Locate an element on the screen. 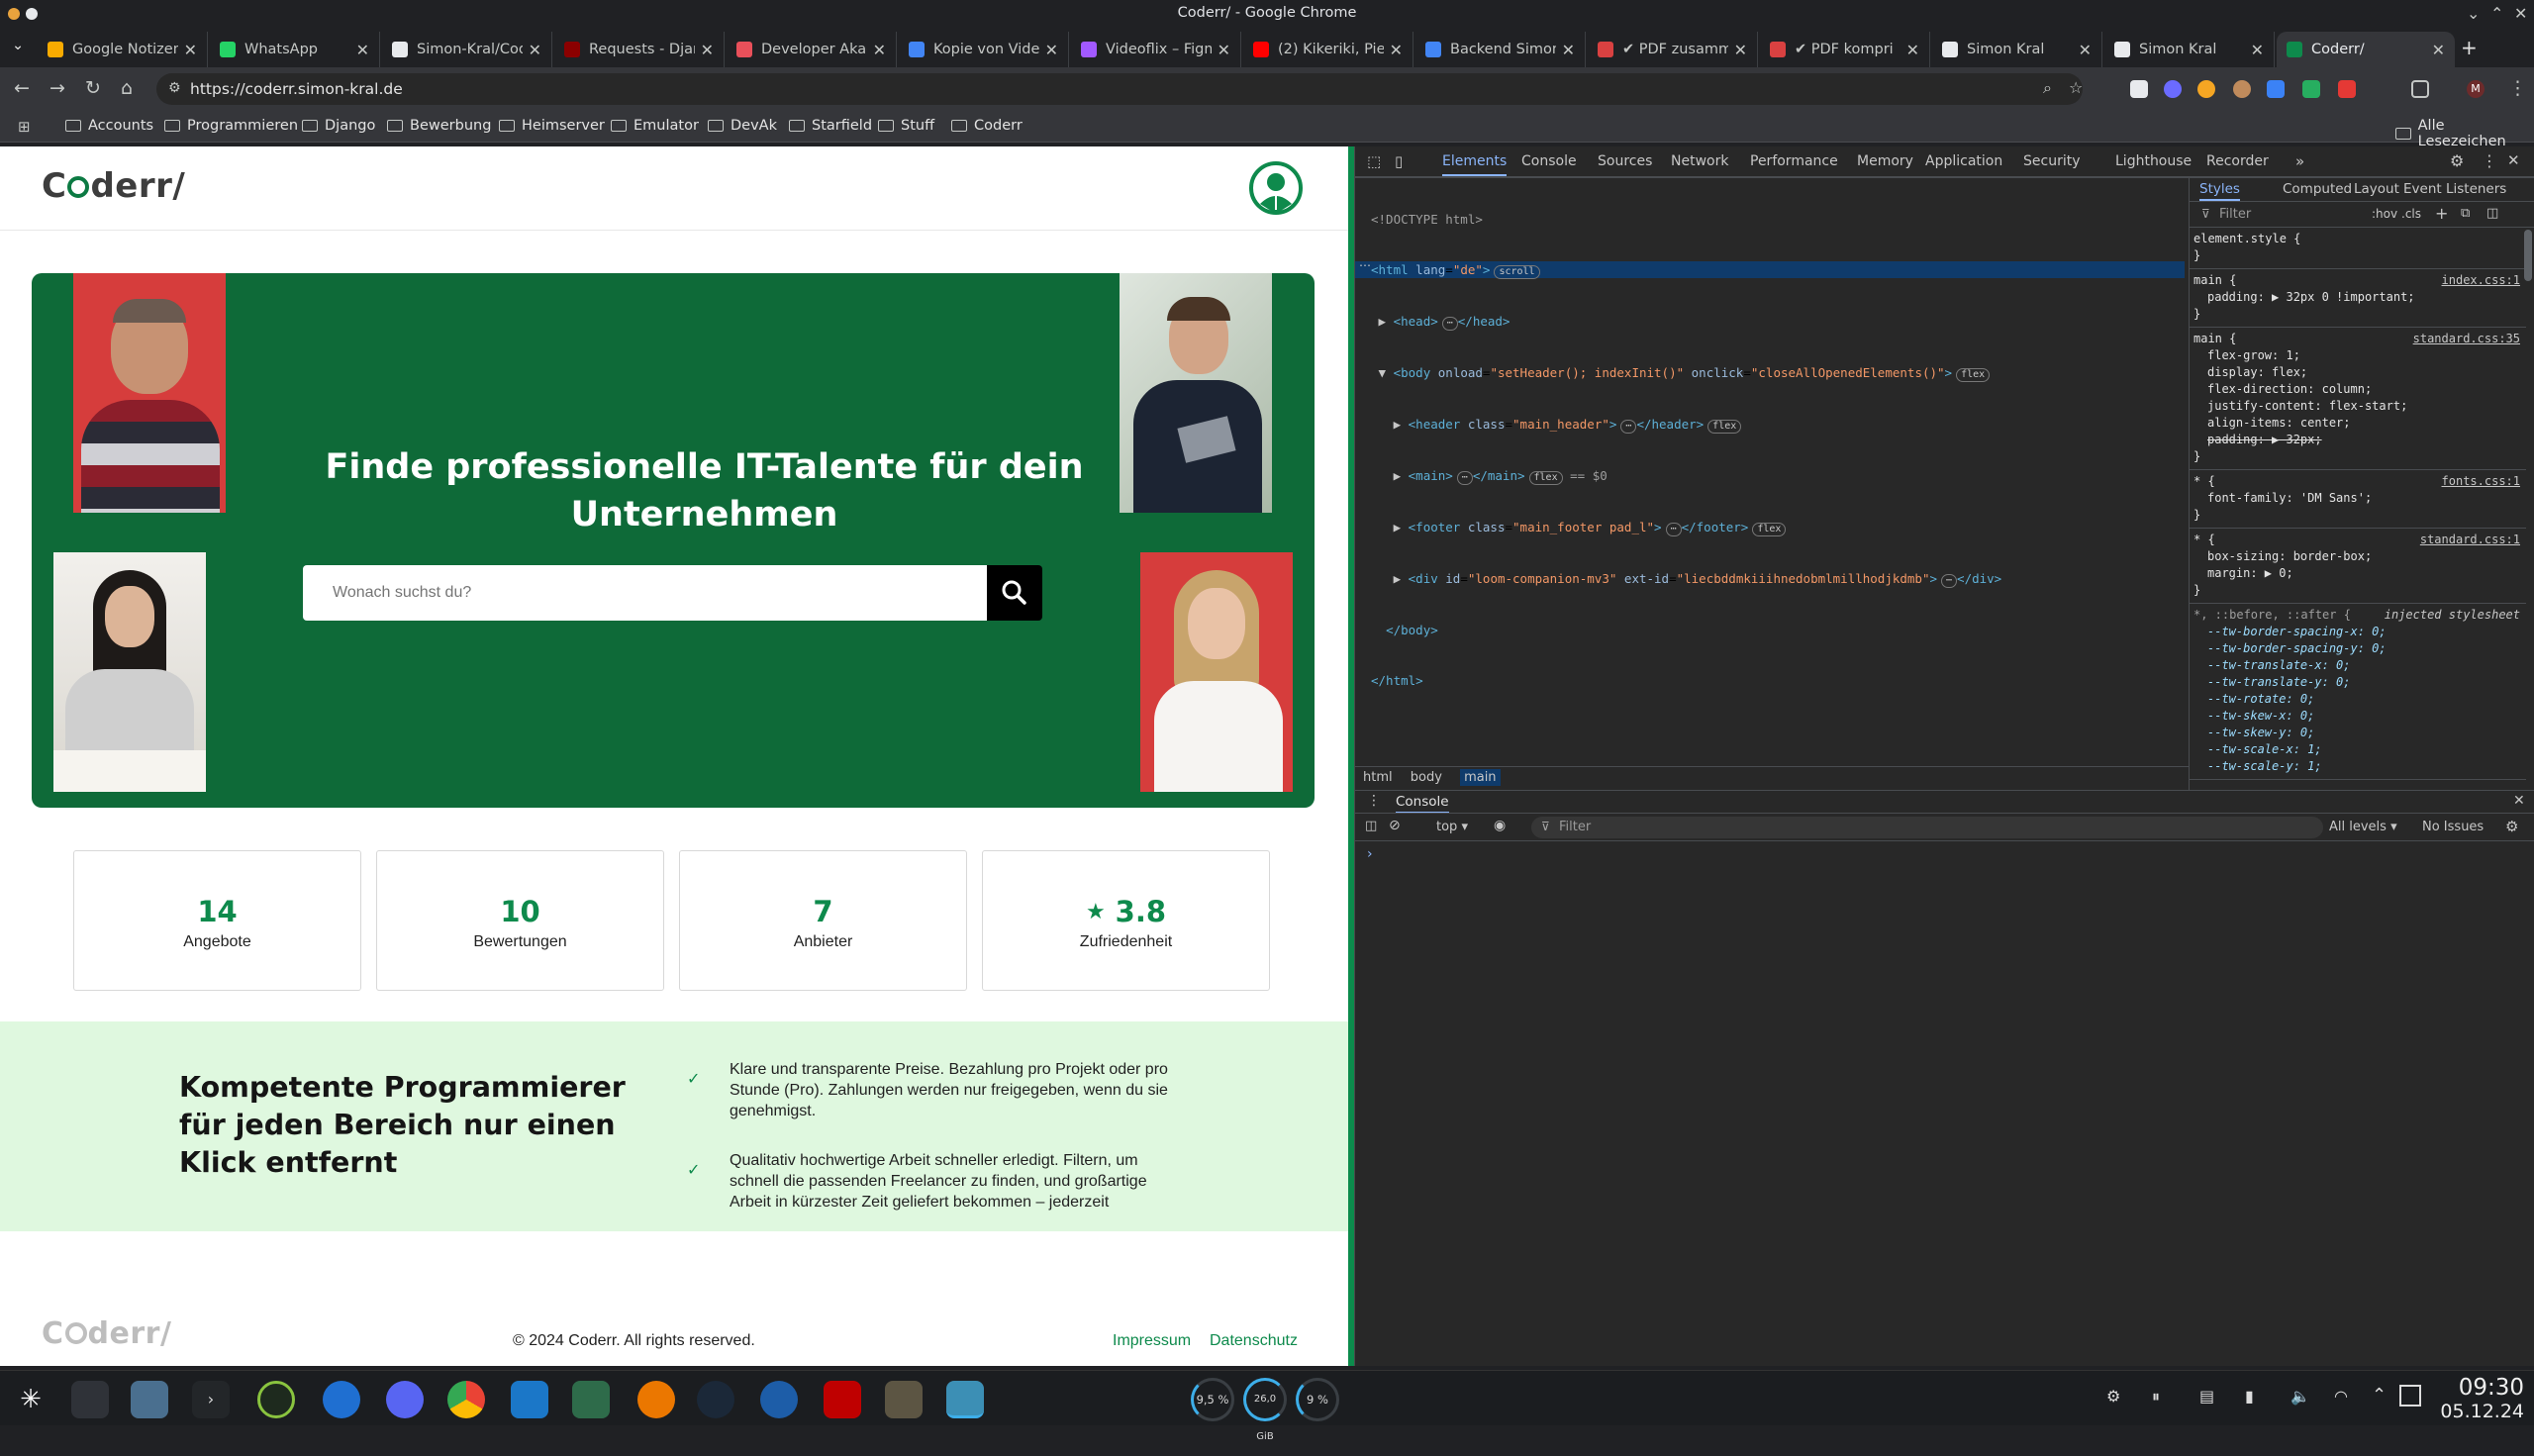 The height and width of the screenshot is (1456, 2534). styles-subtab: Styles is located at coordinates (2219, 191).